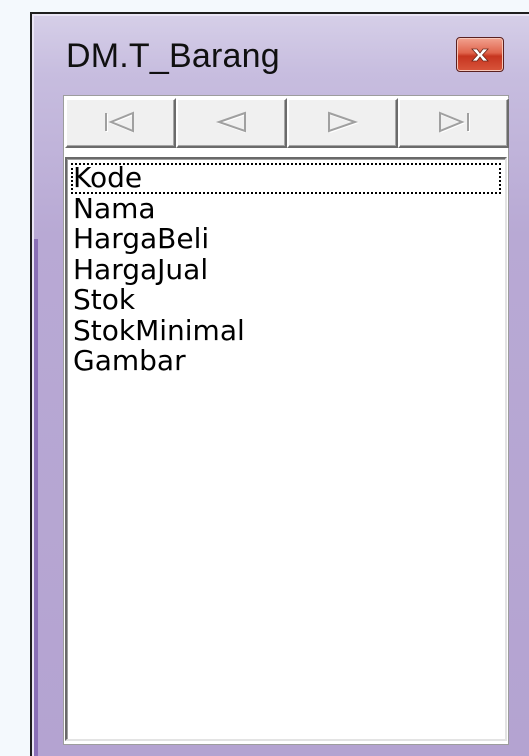 The image size is (529, 756). I want to click on next-record-button, so click(342, 123).